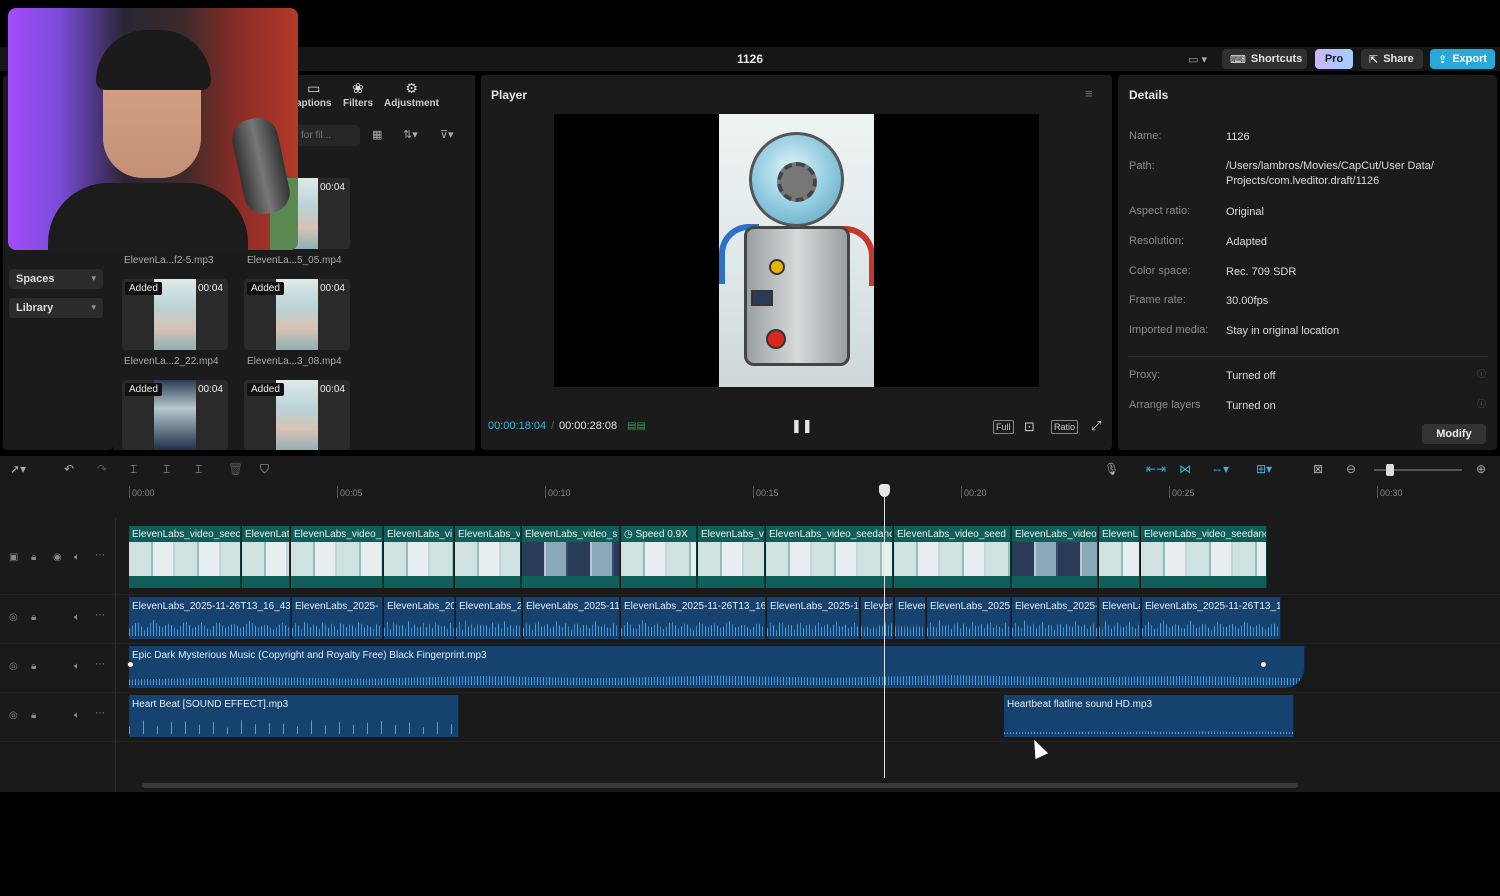  Describe the element at coordinates (264, 469) in the screenshot. I see `shield-icon: ⛉` at that location.